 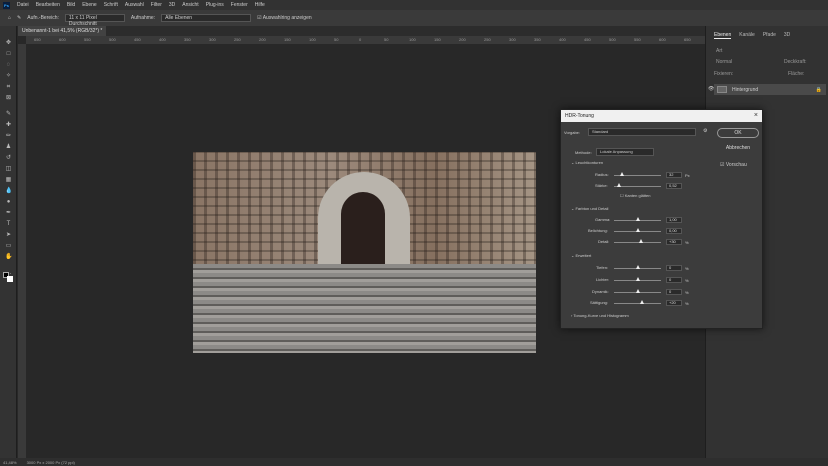 What do you see at coordinates (747, 35) in the screenshot?
I see `tab-kanaele: Kanäle` at bounding box center [747, 35].